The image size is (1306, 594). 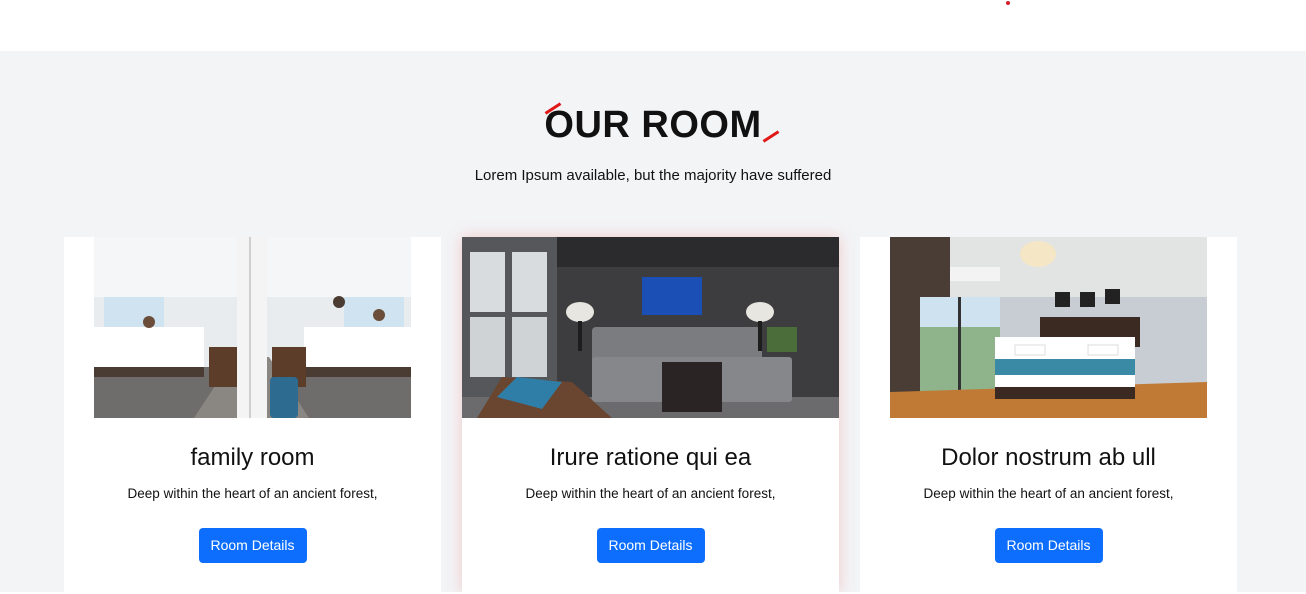 I want to click on section-header: OUR ROOM, so click(x=653, y=125).